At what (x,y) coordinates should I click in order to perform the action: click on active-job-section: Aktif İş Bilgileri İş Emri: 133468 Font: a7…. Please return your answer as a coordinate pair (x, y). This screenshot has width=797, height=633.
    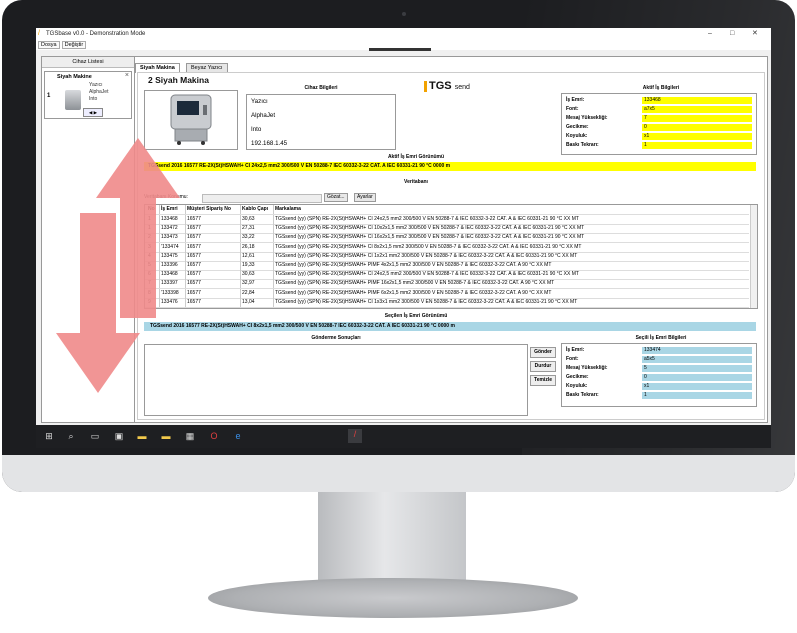
    Looking at the image, I should click on (661, 119).